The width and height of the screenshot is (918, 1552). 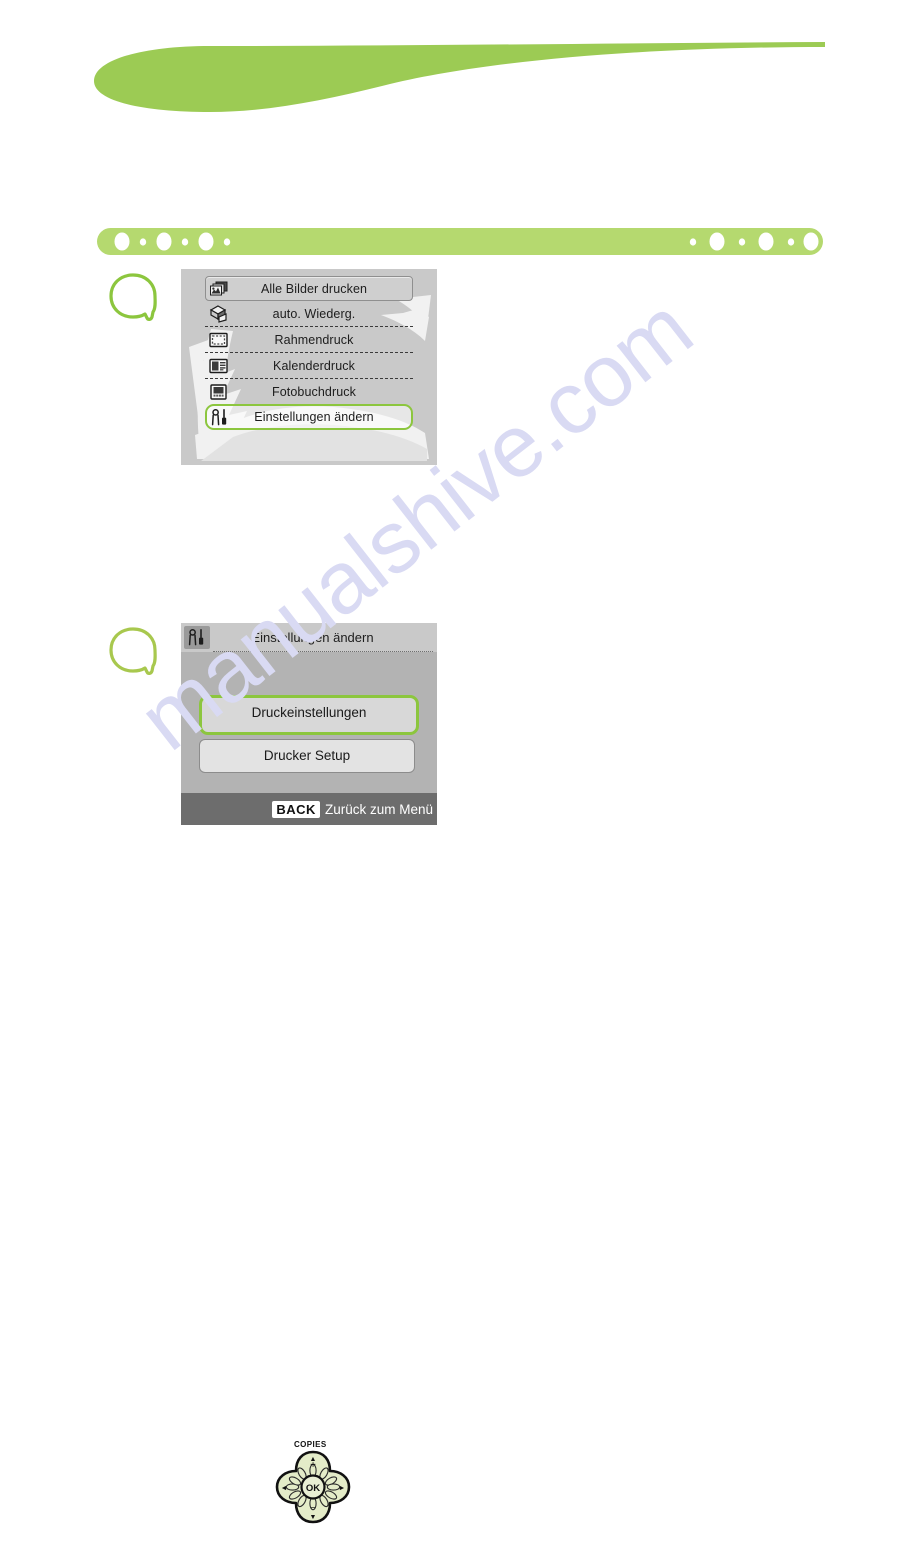 I want to click on menu-label: Alle Bilder drucken, so click(x=314, y=288).